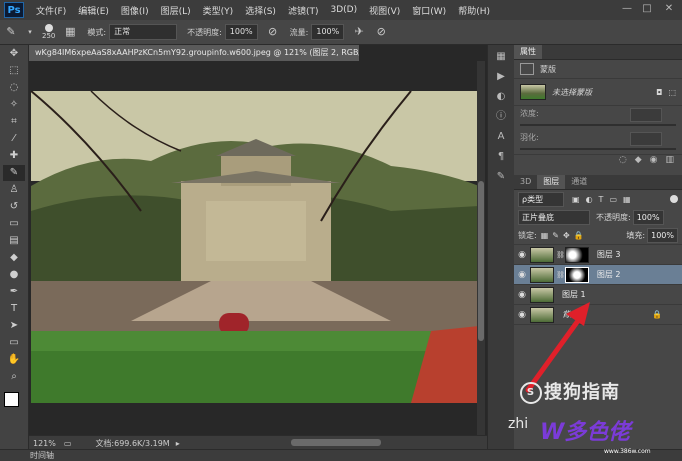  What do you see at coordinates (570, 314) in the screenshot?
I see `layer-name: 背景` at bounding box center [570, 314].